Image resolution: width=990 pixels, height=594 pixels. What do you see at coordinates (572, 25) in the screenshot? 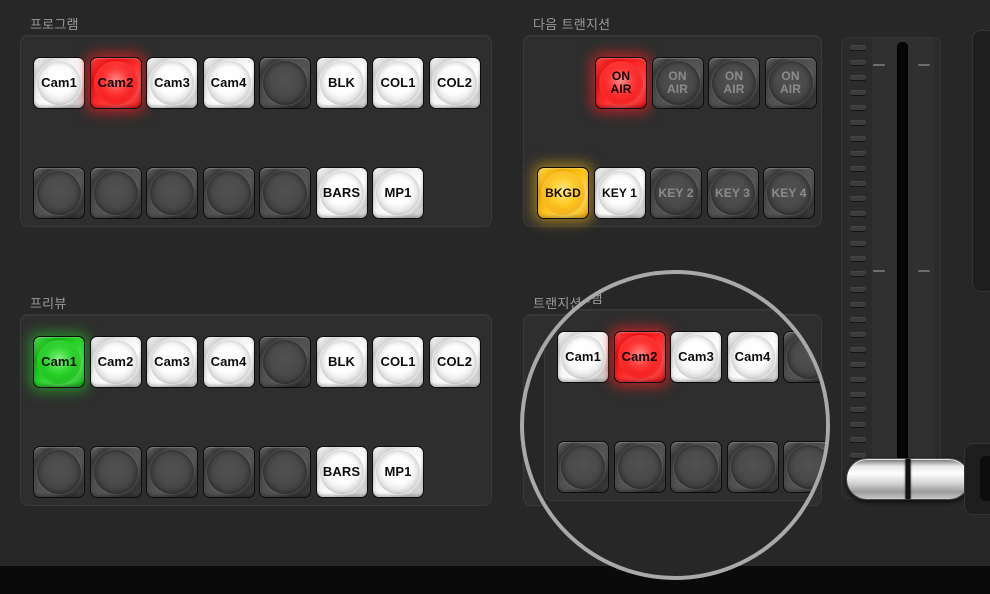
I see `next-transition-section-label: 다음 트랜지션` at bounding box center [572, 25].